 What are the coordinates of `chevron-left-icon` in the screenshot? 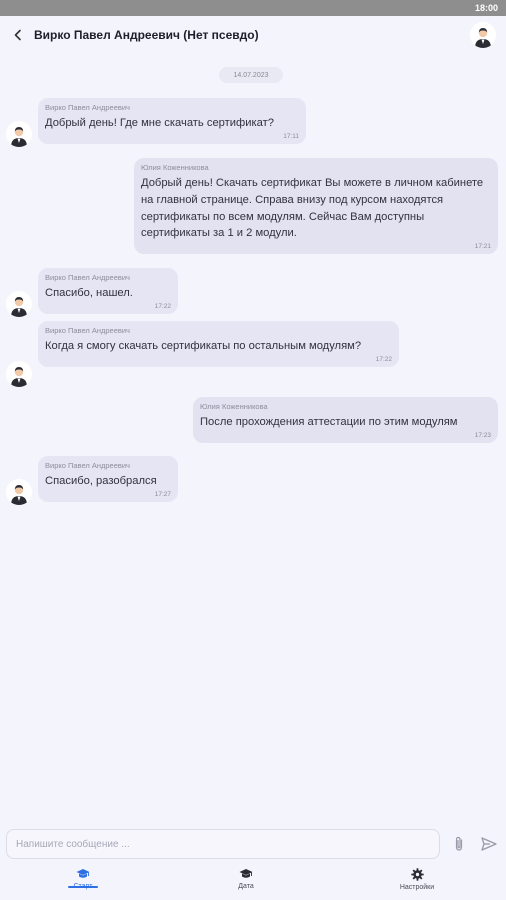 It's located at (17, 35).